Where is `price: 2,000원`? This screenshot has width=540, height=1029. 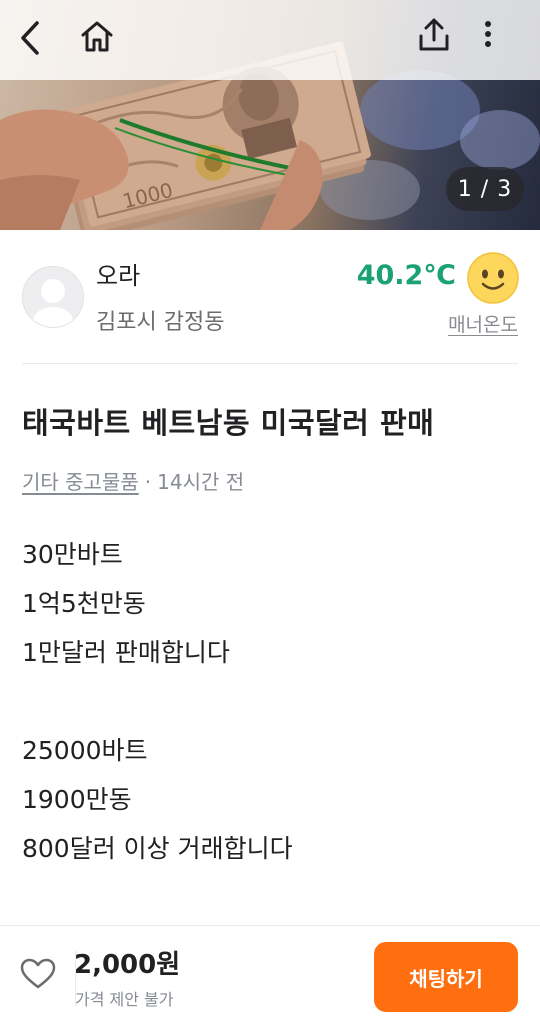
price: 2,000원 is located at coordinates (127, 965).